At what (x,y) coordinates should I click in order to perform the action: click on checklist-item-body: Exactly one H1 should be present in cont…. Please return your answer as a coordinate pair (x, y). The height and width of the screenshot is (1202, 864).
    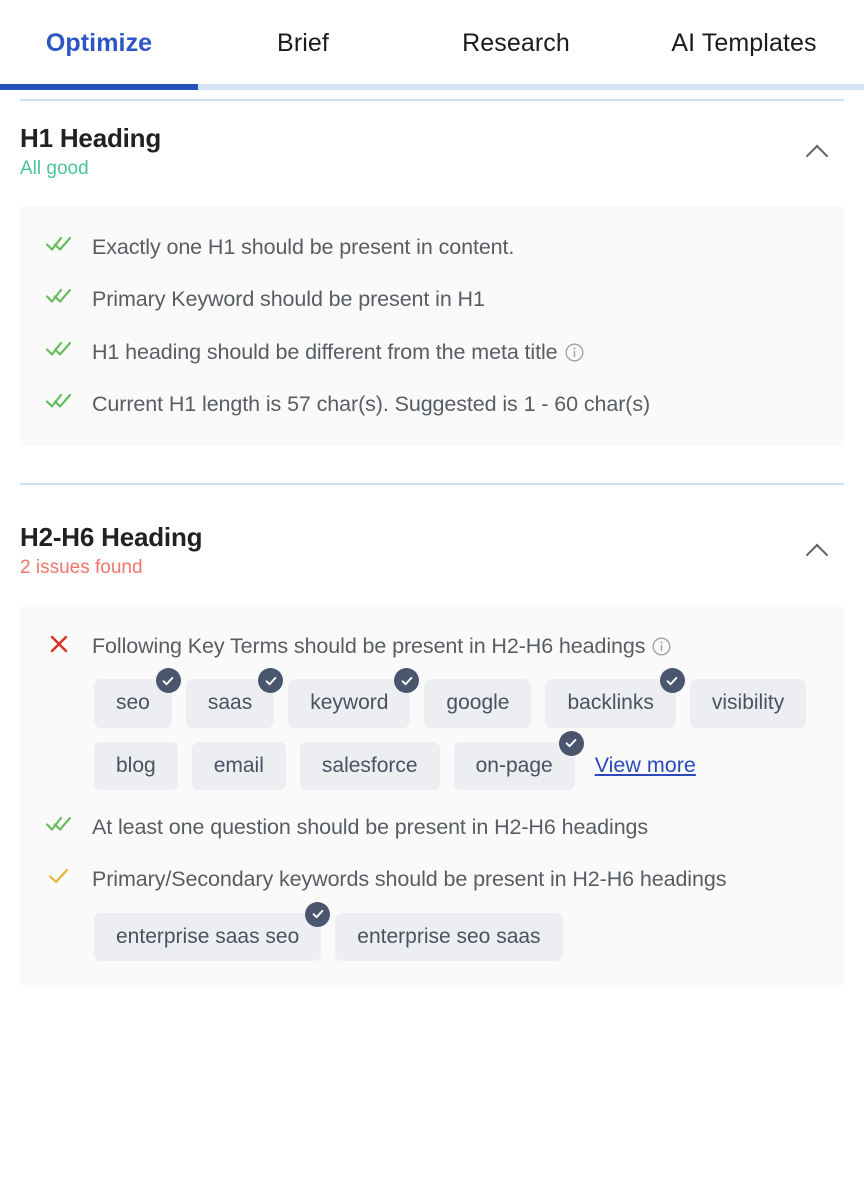
    Looking at the image, I should click on (456, 247).